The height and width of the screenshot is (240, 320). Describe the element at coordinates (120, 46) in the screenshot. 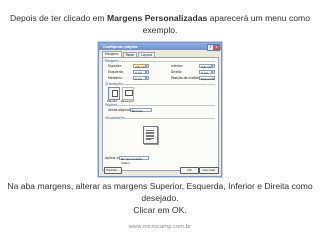

I see `dialog-title: Configurar página` at that location.